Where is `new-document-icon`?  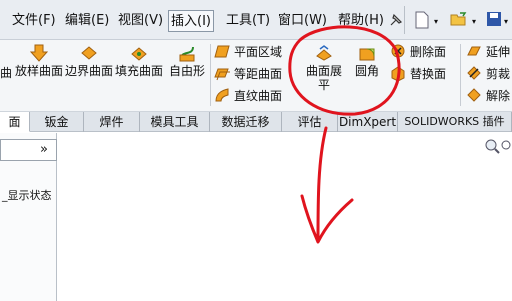 new-document-icon is located at coordinates (422, 20).